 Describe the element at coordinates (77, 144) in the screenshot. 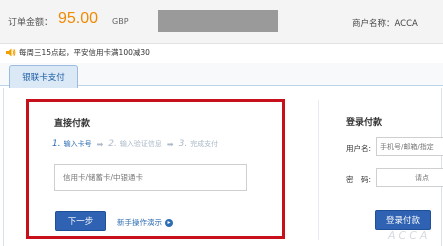

I see `step-1-label: 输入卡号` at that location.